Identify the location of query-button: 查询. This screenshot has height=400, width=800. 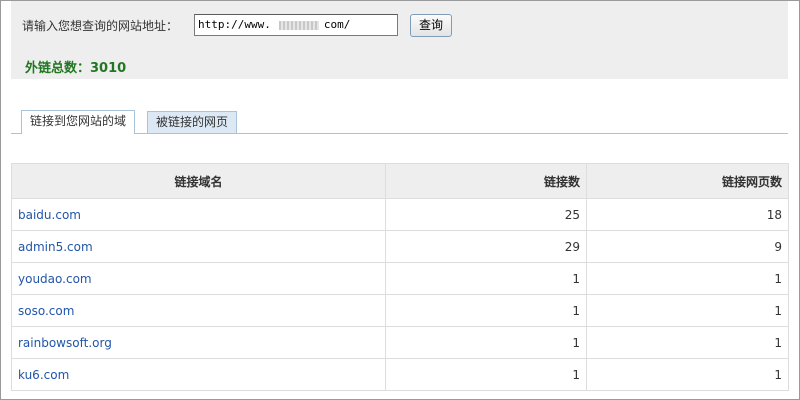
(431, 25).